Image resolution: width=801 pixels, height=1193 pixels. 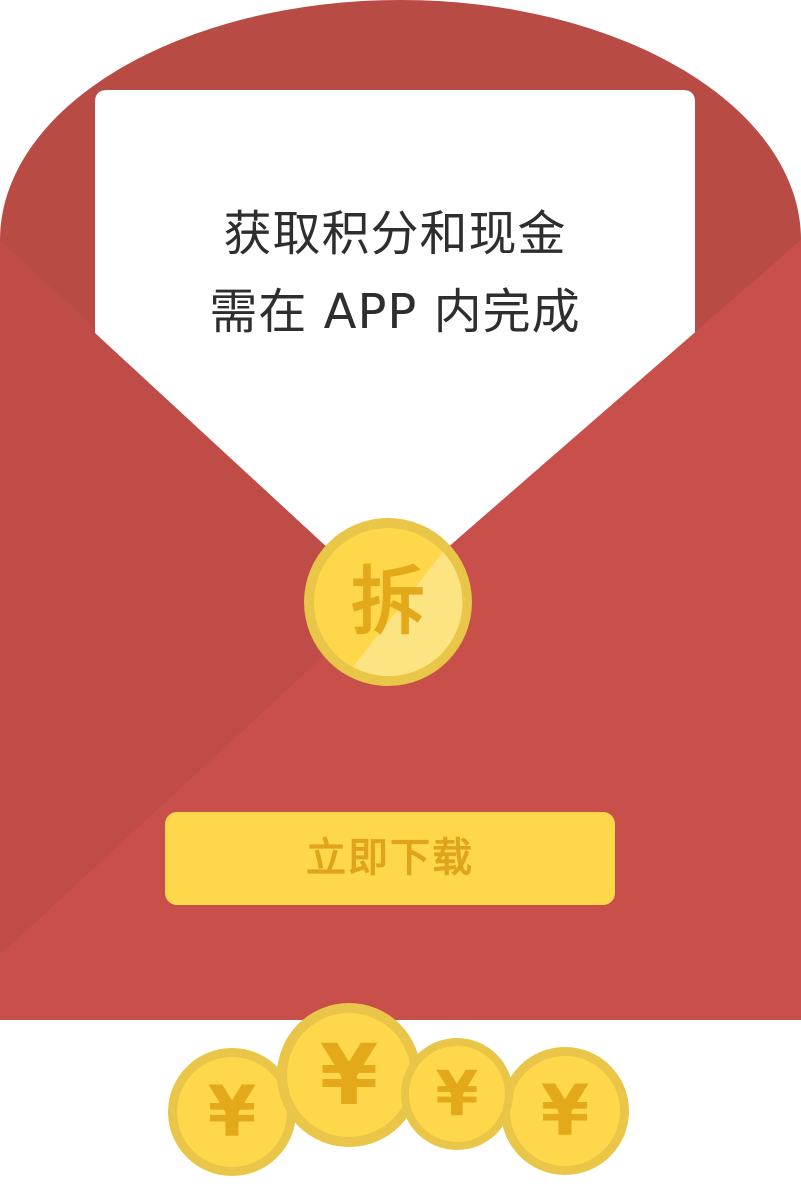 What do you see at coordinates (395, 273) in the screenshot?
I see `letter-message: 获取积分和现金 需在 APP 内完成` at bounding box center [395, 273].